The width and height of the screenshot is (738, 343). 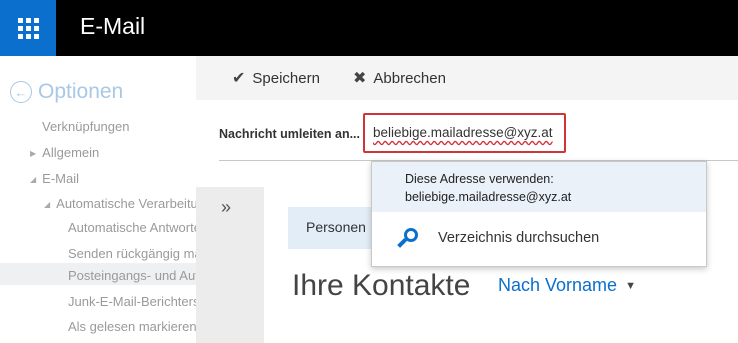 I want to click on cancel-label: Abbrechen, so click(x=409, y=78).